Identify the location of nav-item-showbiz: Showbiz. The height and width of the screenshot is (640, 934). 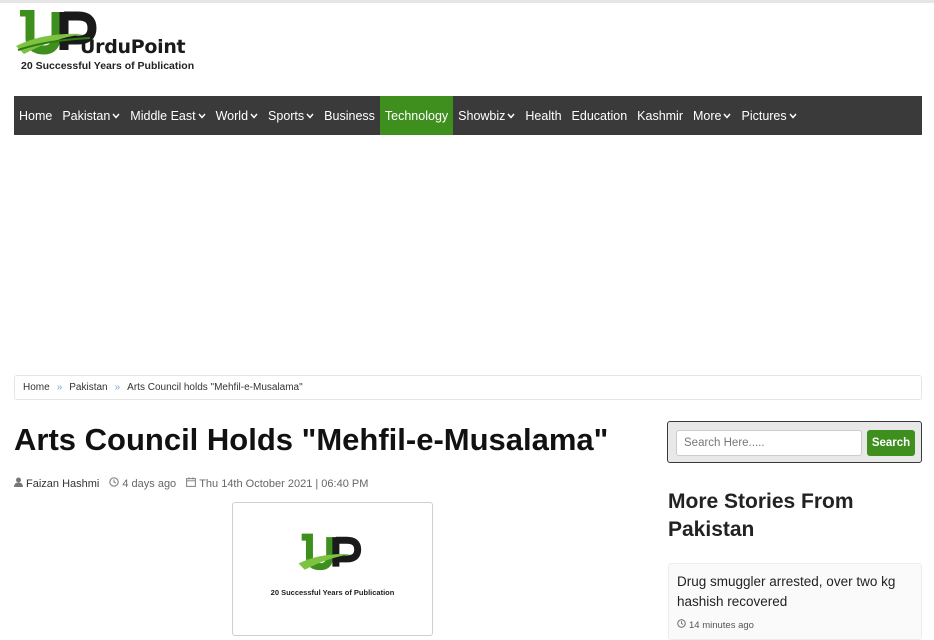
(486, 115).